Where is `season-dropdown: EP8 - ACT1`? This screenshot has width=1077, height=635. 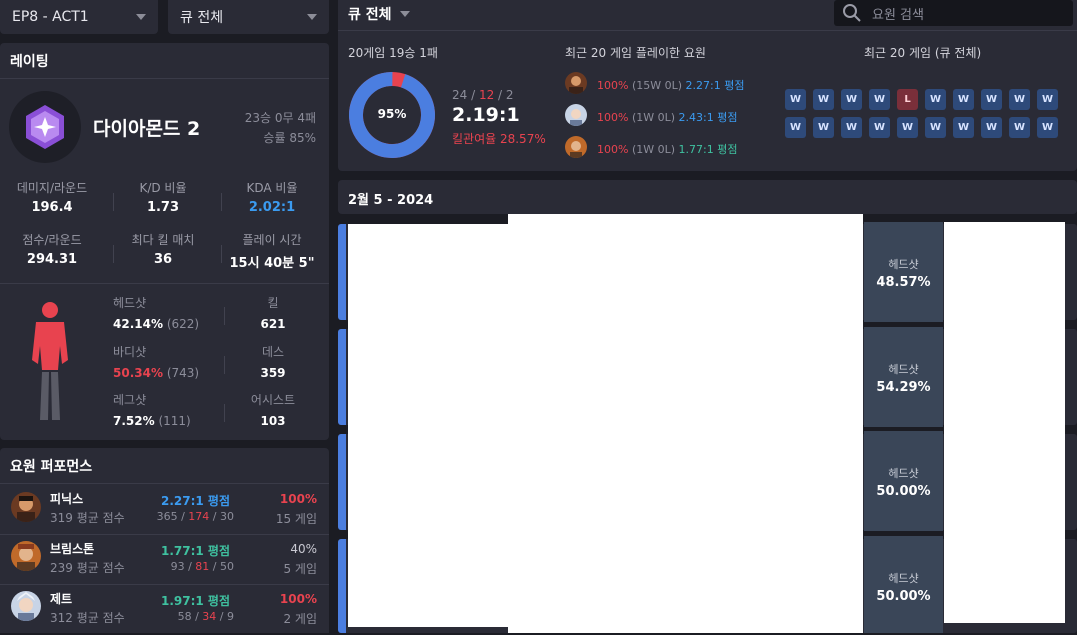 season-dropdown: EP8 - ACT1 is located at coordinates (79, 17).